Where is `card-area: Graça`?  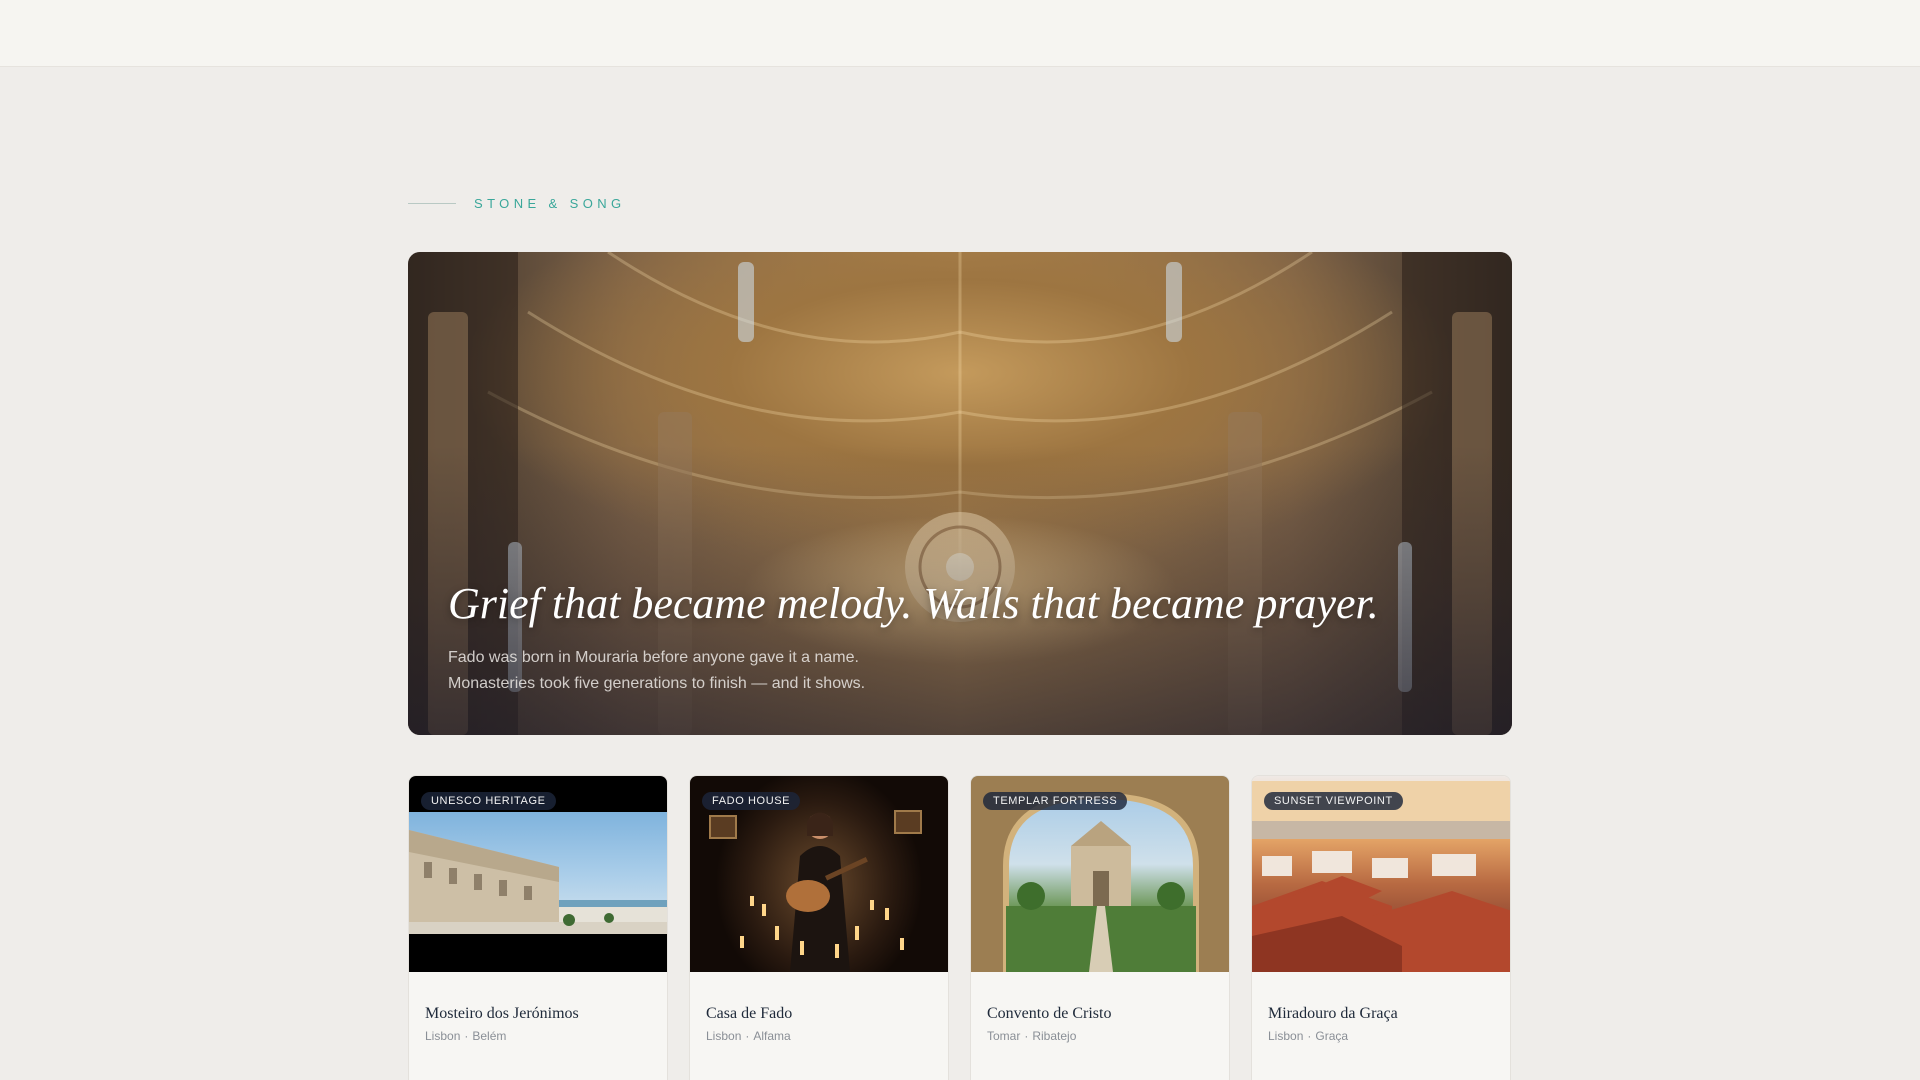 card-area: Graça is located at coordinates (1332, 1036).